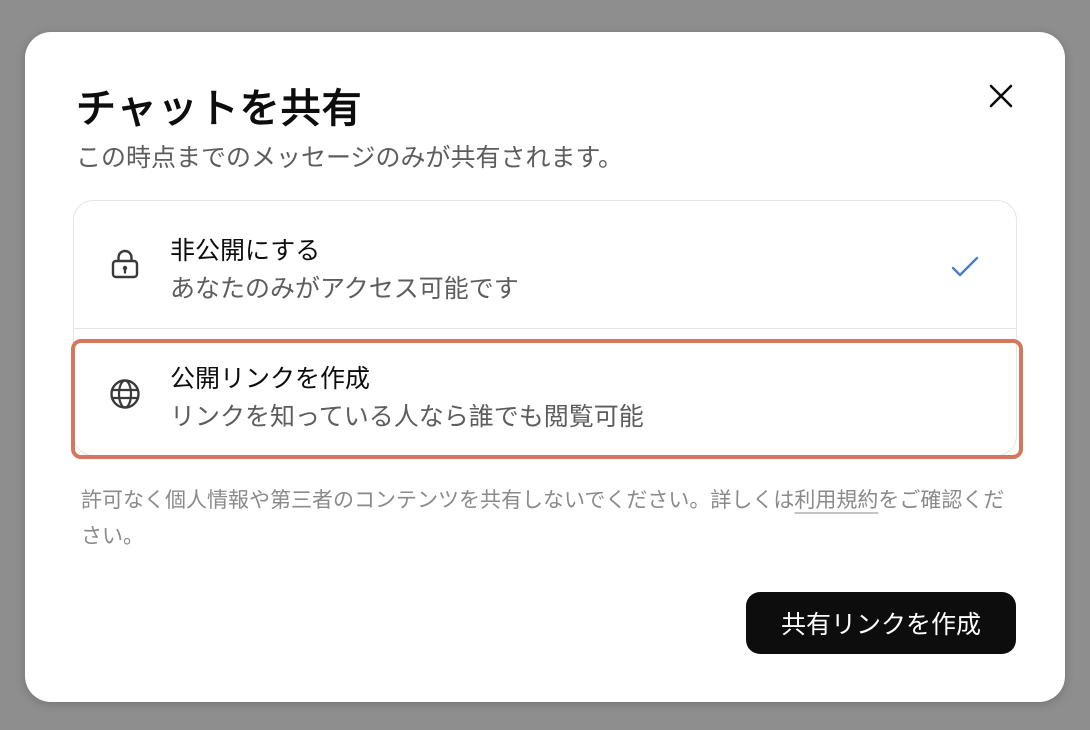 The width and height of the screenshot is (1090, 730). What do you see at coordinates (245, 250) in the screenshot?
I see `option-private-title: 非公開にする` at bounding box center [245, 250].